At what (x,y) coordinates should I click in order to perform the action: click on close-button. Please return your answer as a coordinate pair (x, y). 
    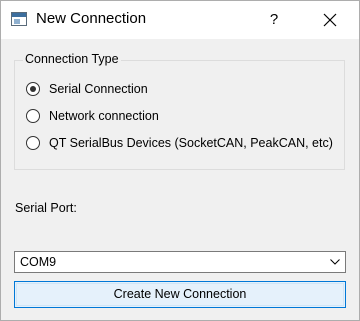
    Looking at the image, I should click on (330, 20).